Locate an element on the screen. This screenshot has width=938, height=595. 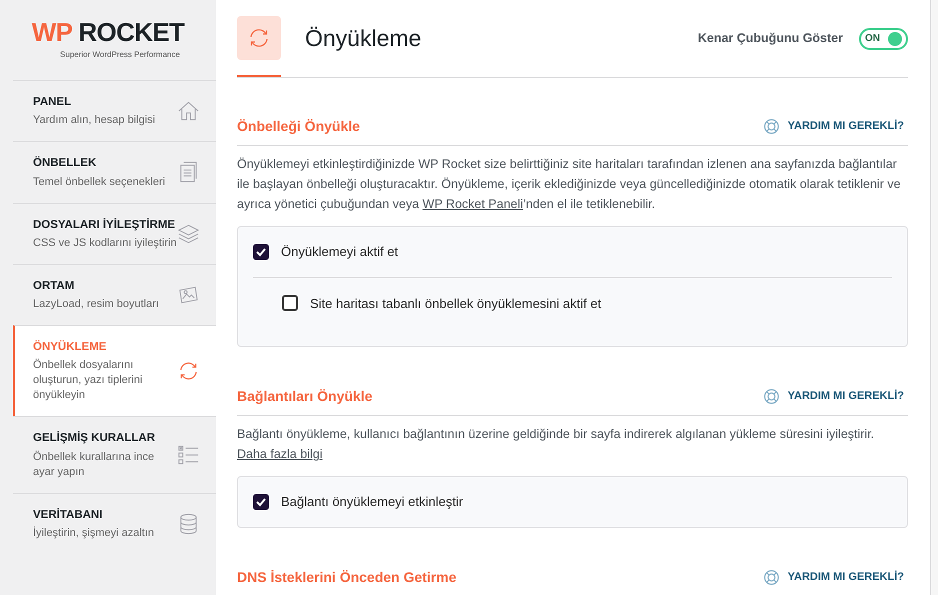
sidebar-item: GELİŞMİŞ KURALLAR Önbellek kurallarına ince ayar yapın is located at coordinates (114, 454).